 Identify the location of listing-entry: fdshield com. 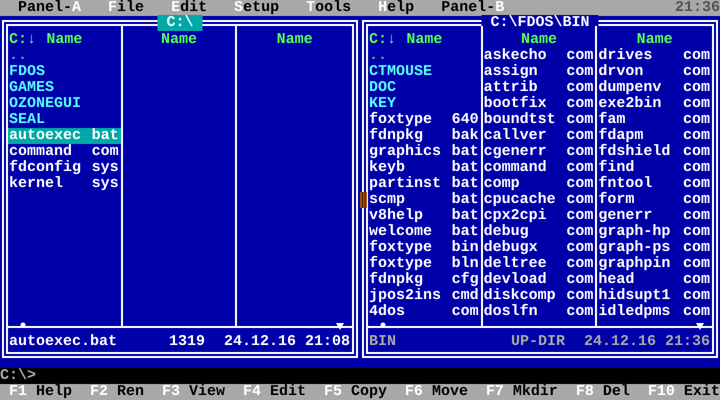
(654, 152).